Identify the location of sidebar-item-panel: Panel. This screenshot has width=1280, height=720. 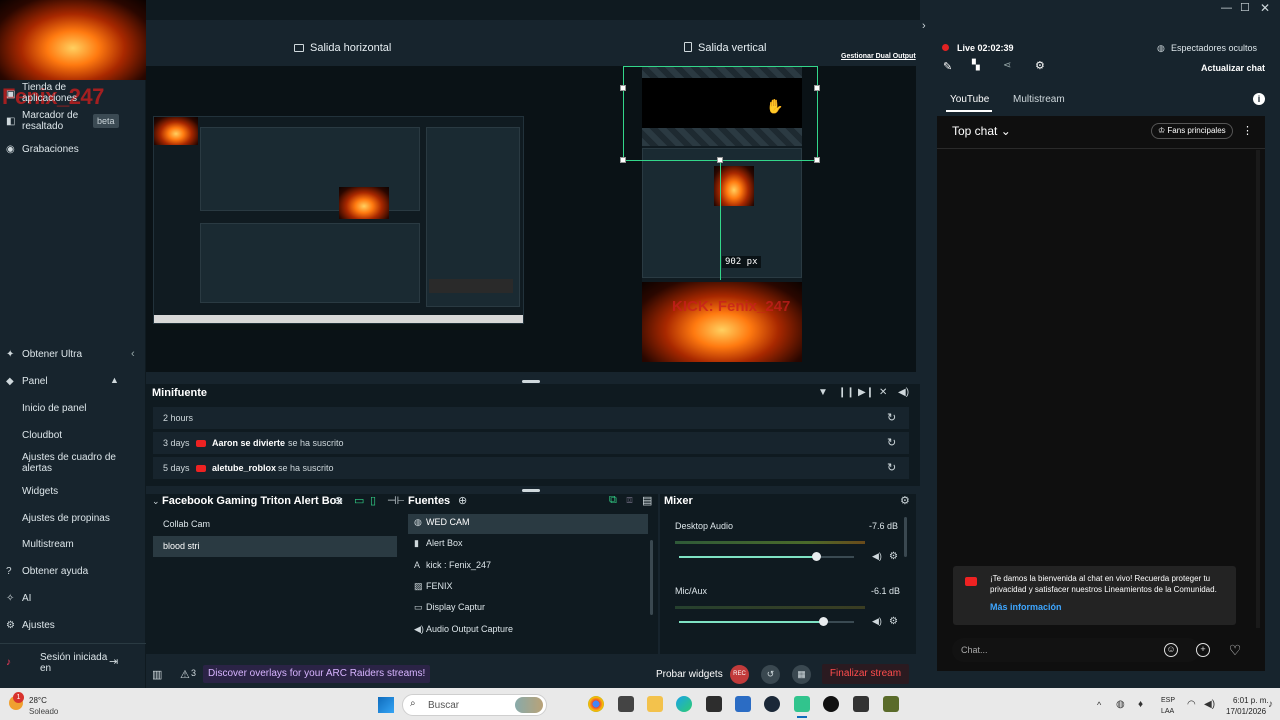
(35, 381).